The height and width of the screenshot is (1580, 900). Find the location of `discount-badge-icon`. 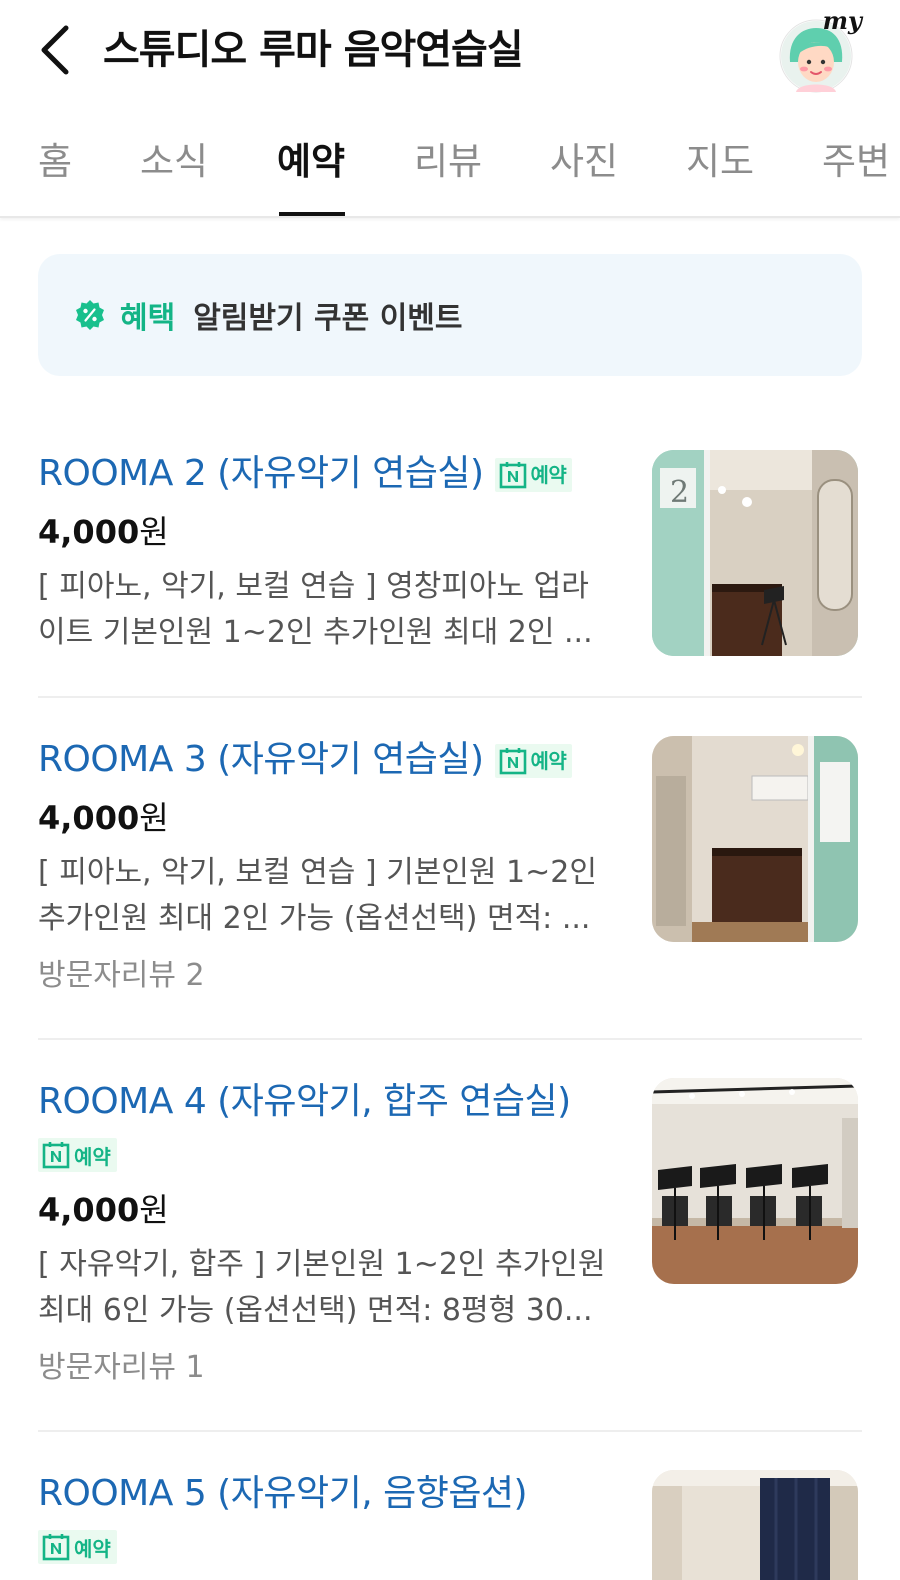

discount-badge-icon is located at coordinates (90, 315).